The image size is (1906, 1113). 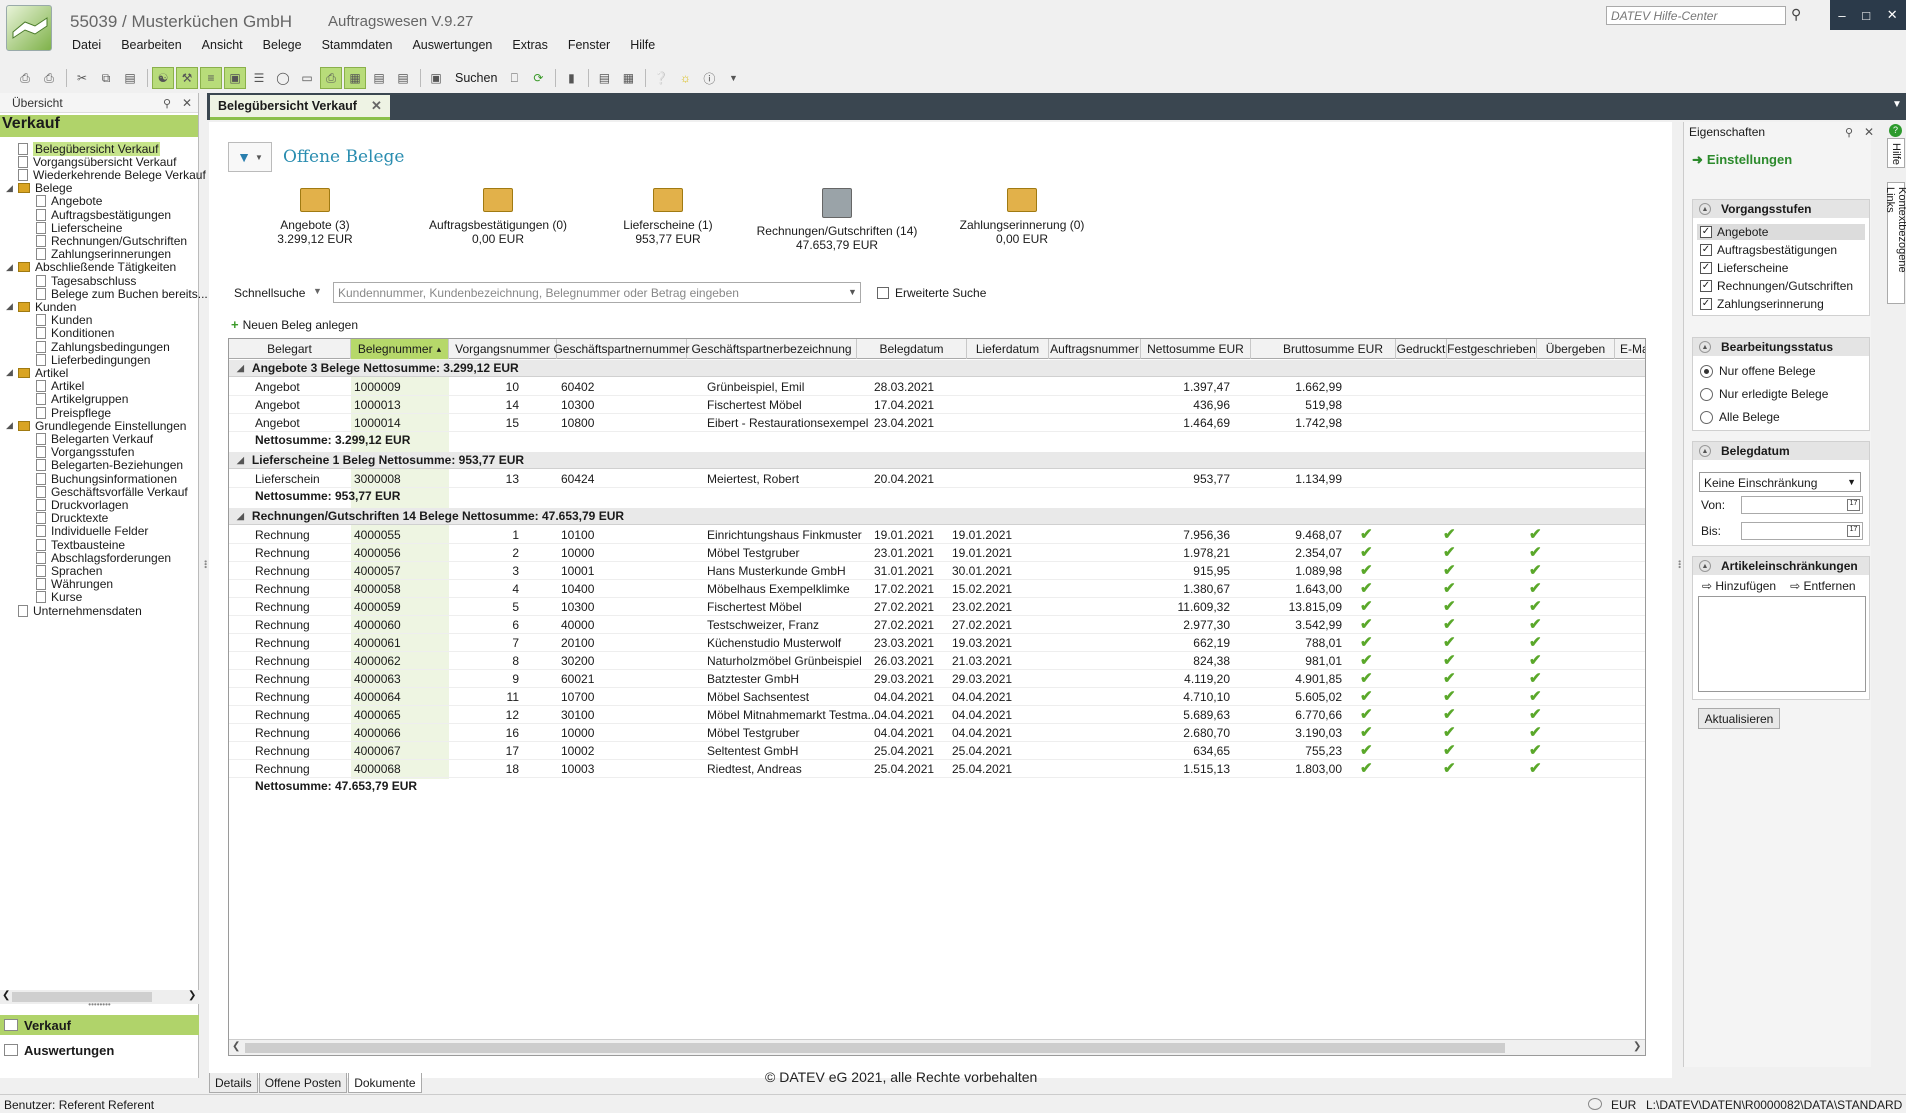 What do you see at coordinates (1781, 347) in the screenshot?
I see `section-header: ▲ Bearbeitungsstatus` at bounding box center [1781, 347].